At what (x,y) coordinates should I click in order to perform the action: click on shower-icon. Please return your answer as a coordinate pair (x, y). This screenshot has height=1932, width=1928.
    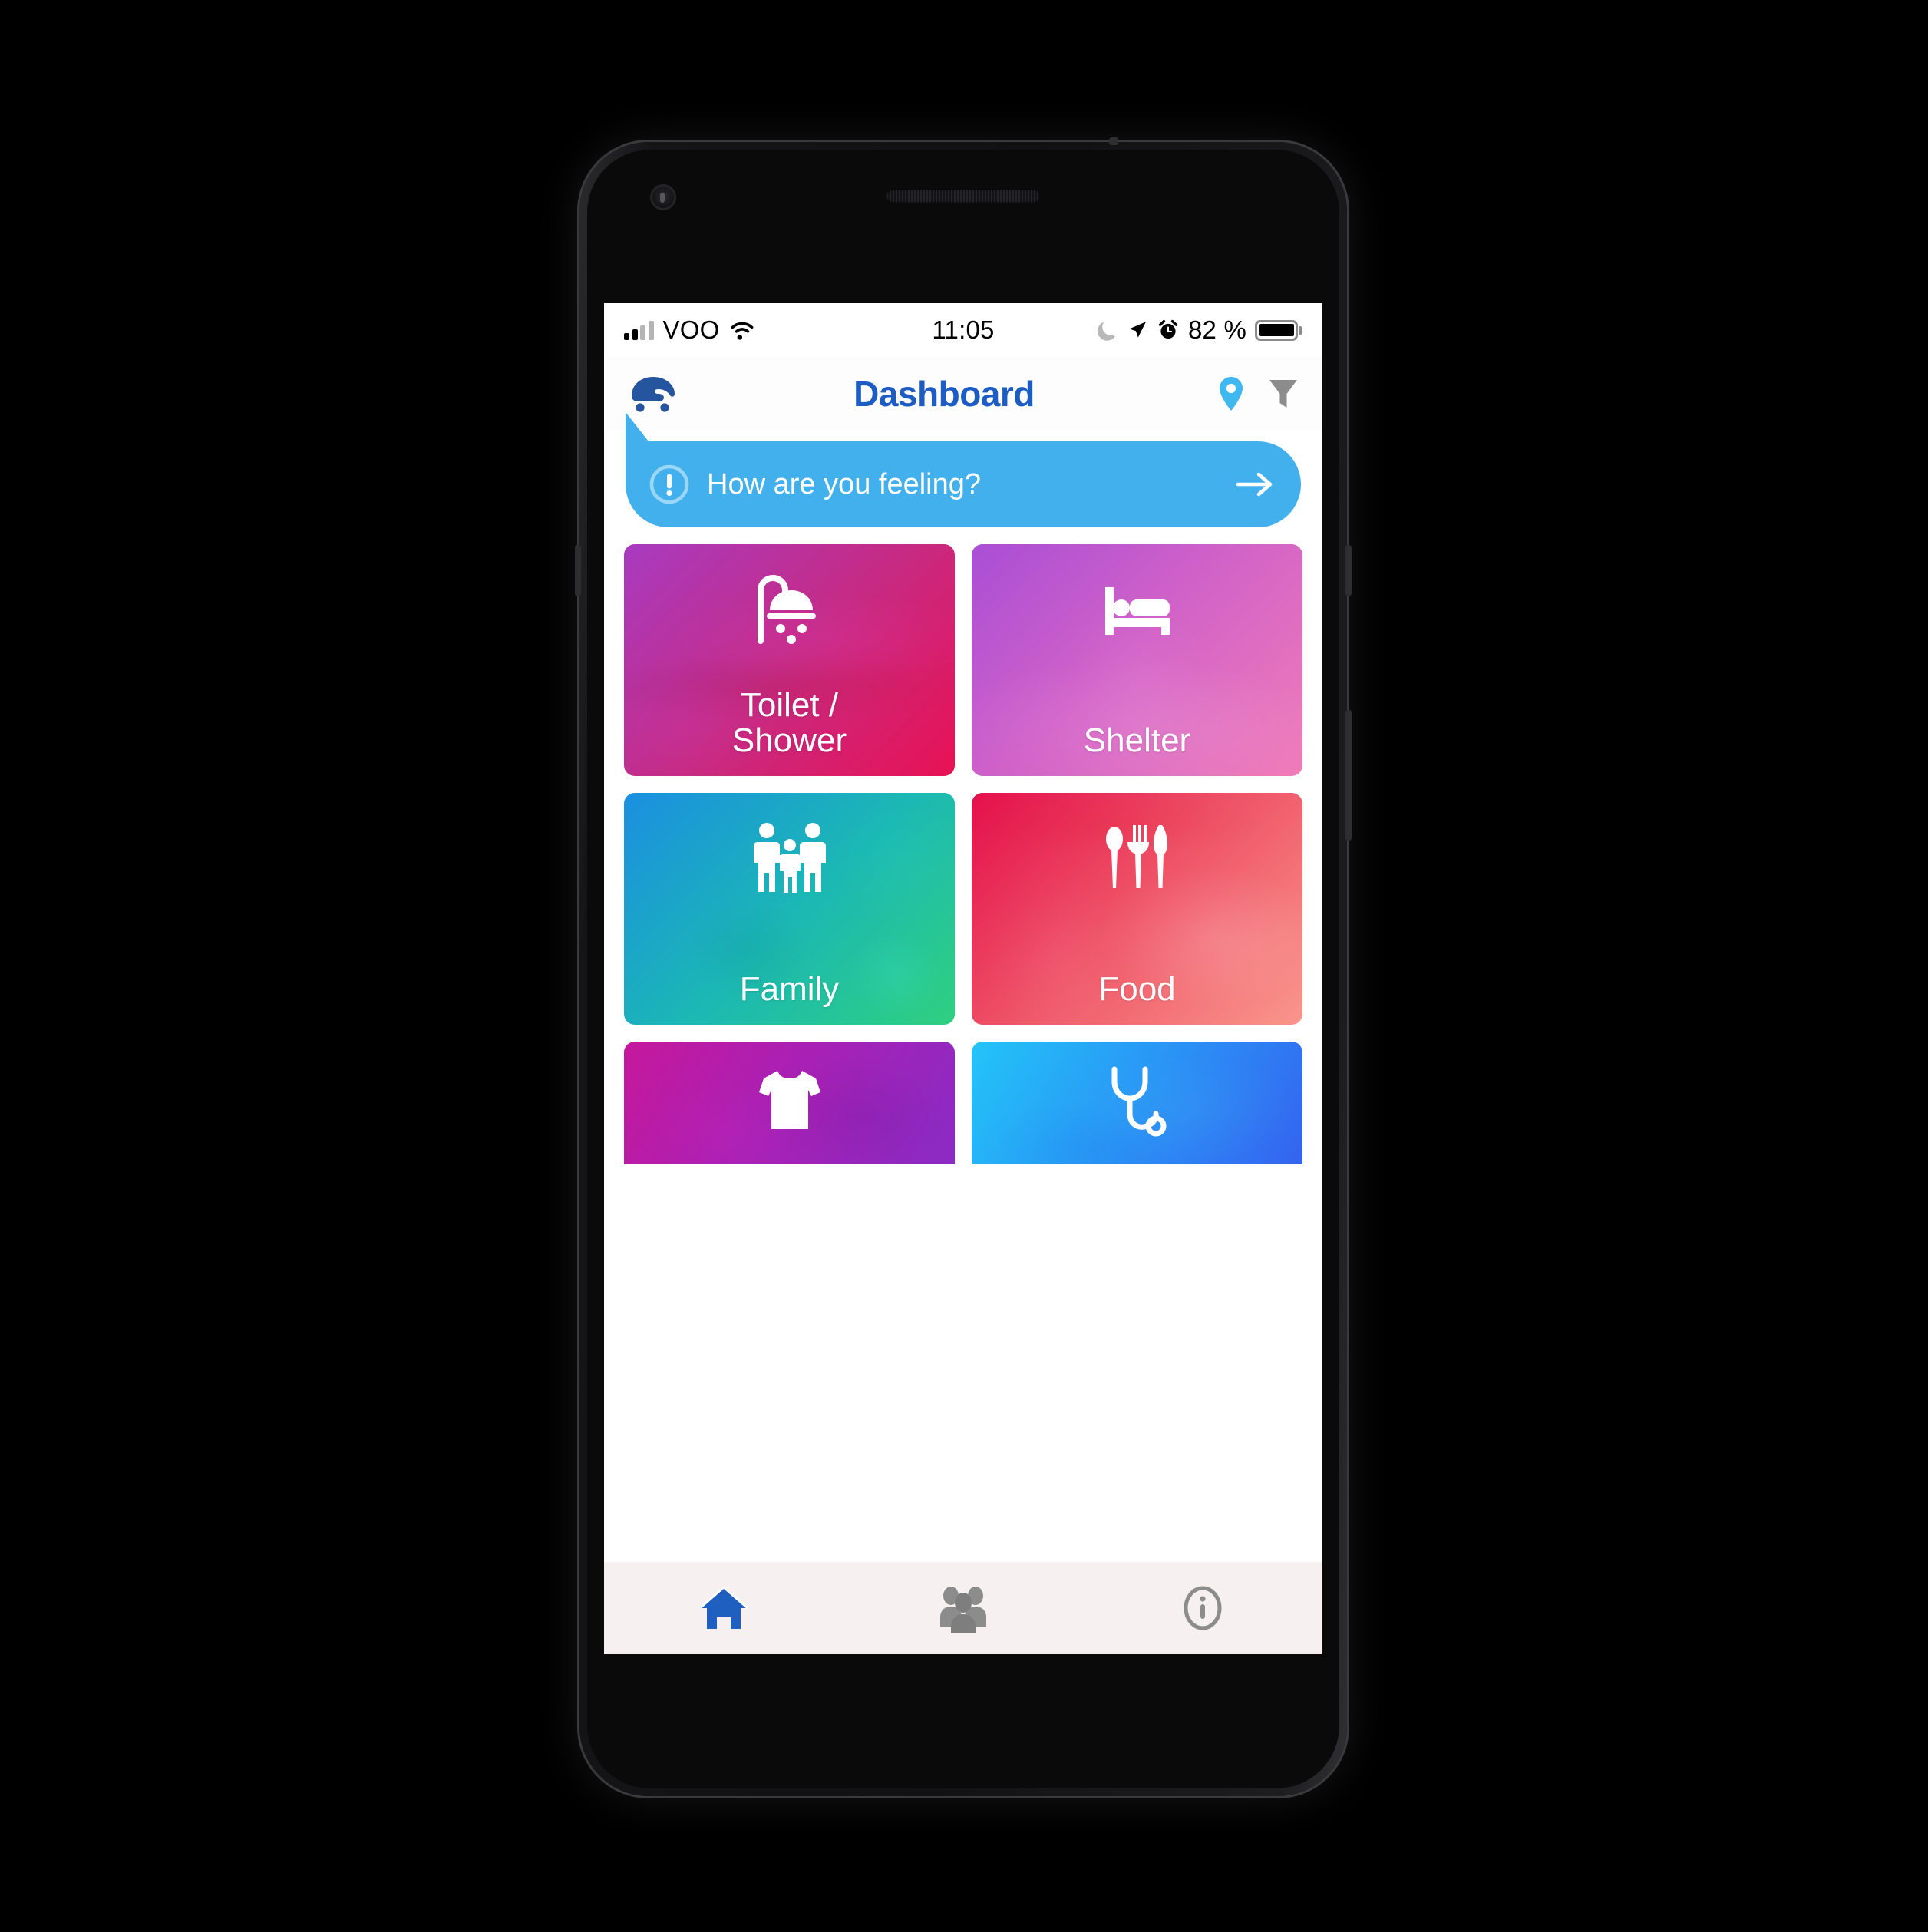
    Looking at the image, I should click on (786, 609).